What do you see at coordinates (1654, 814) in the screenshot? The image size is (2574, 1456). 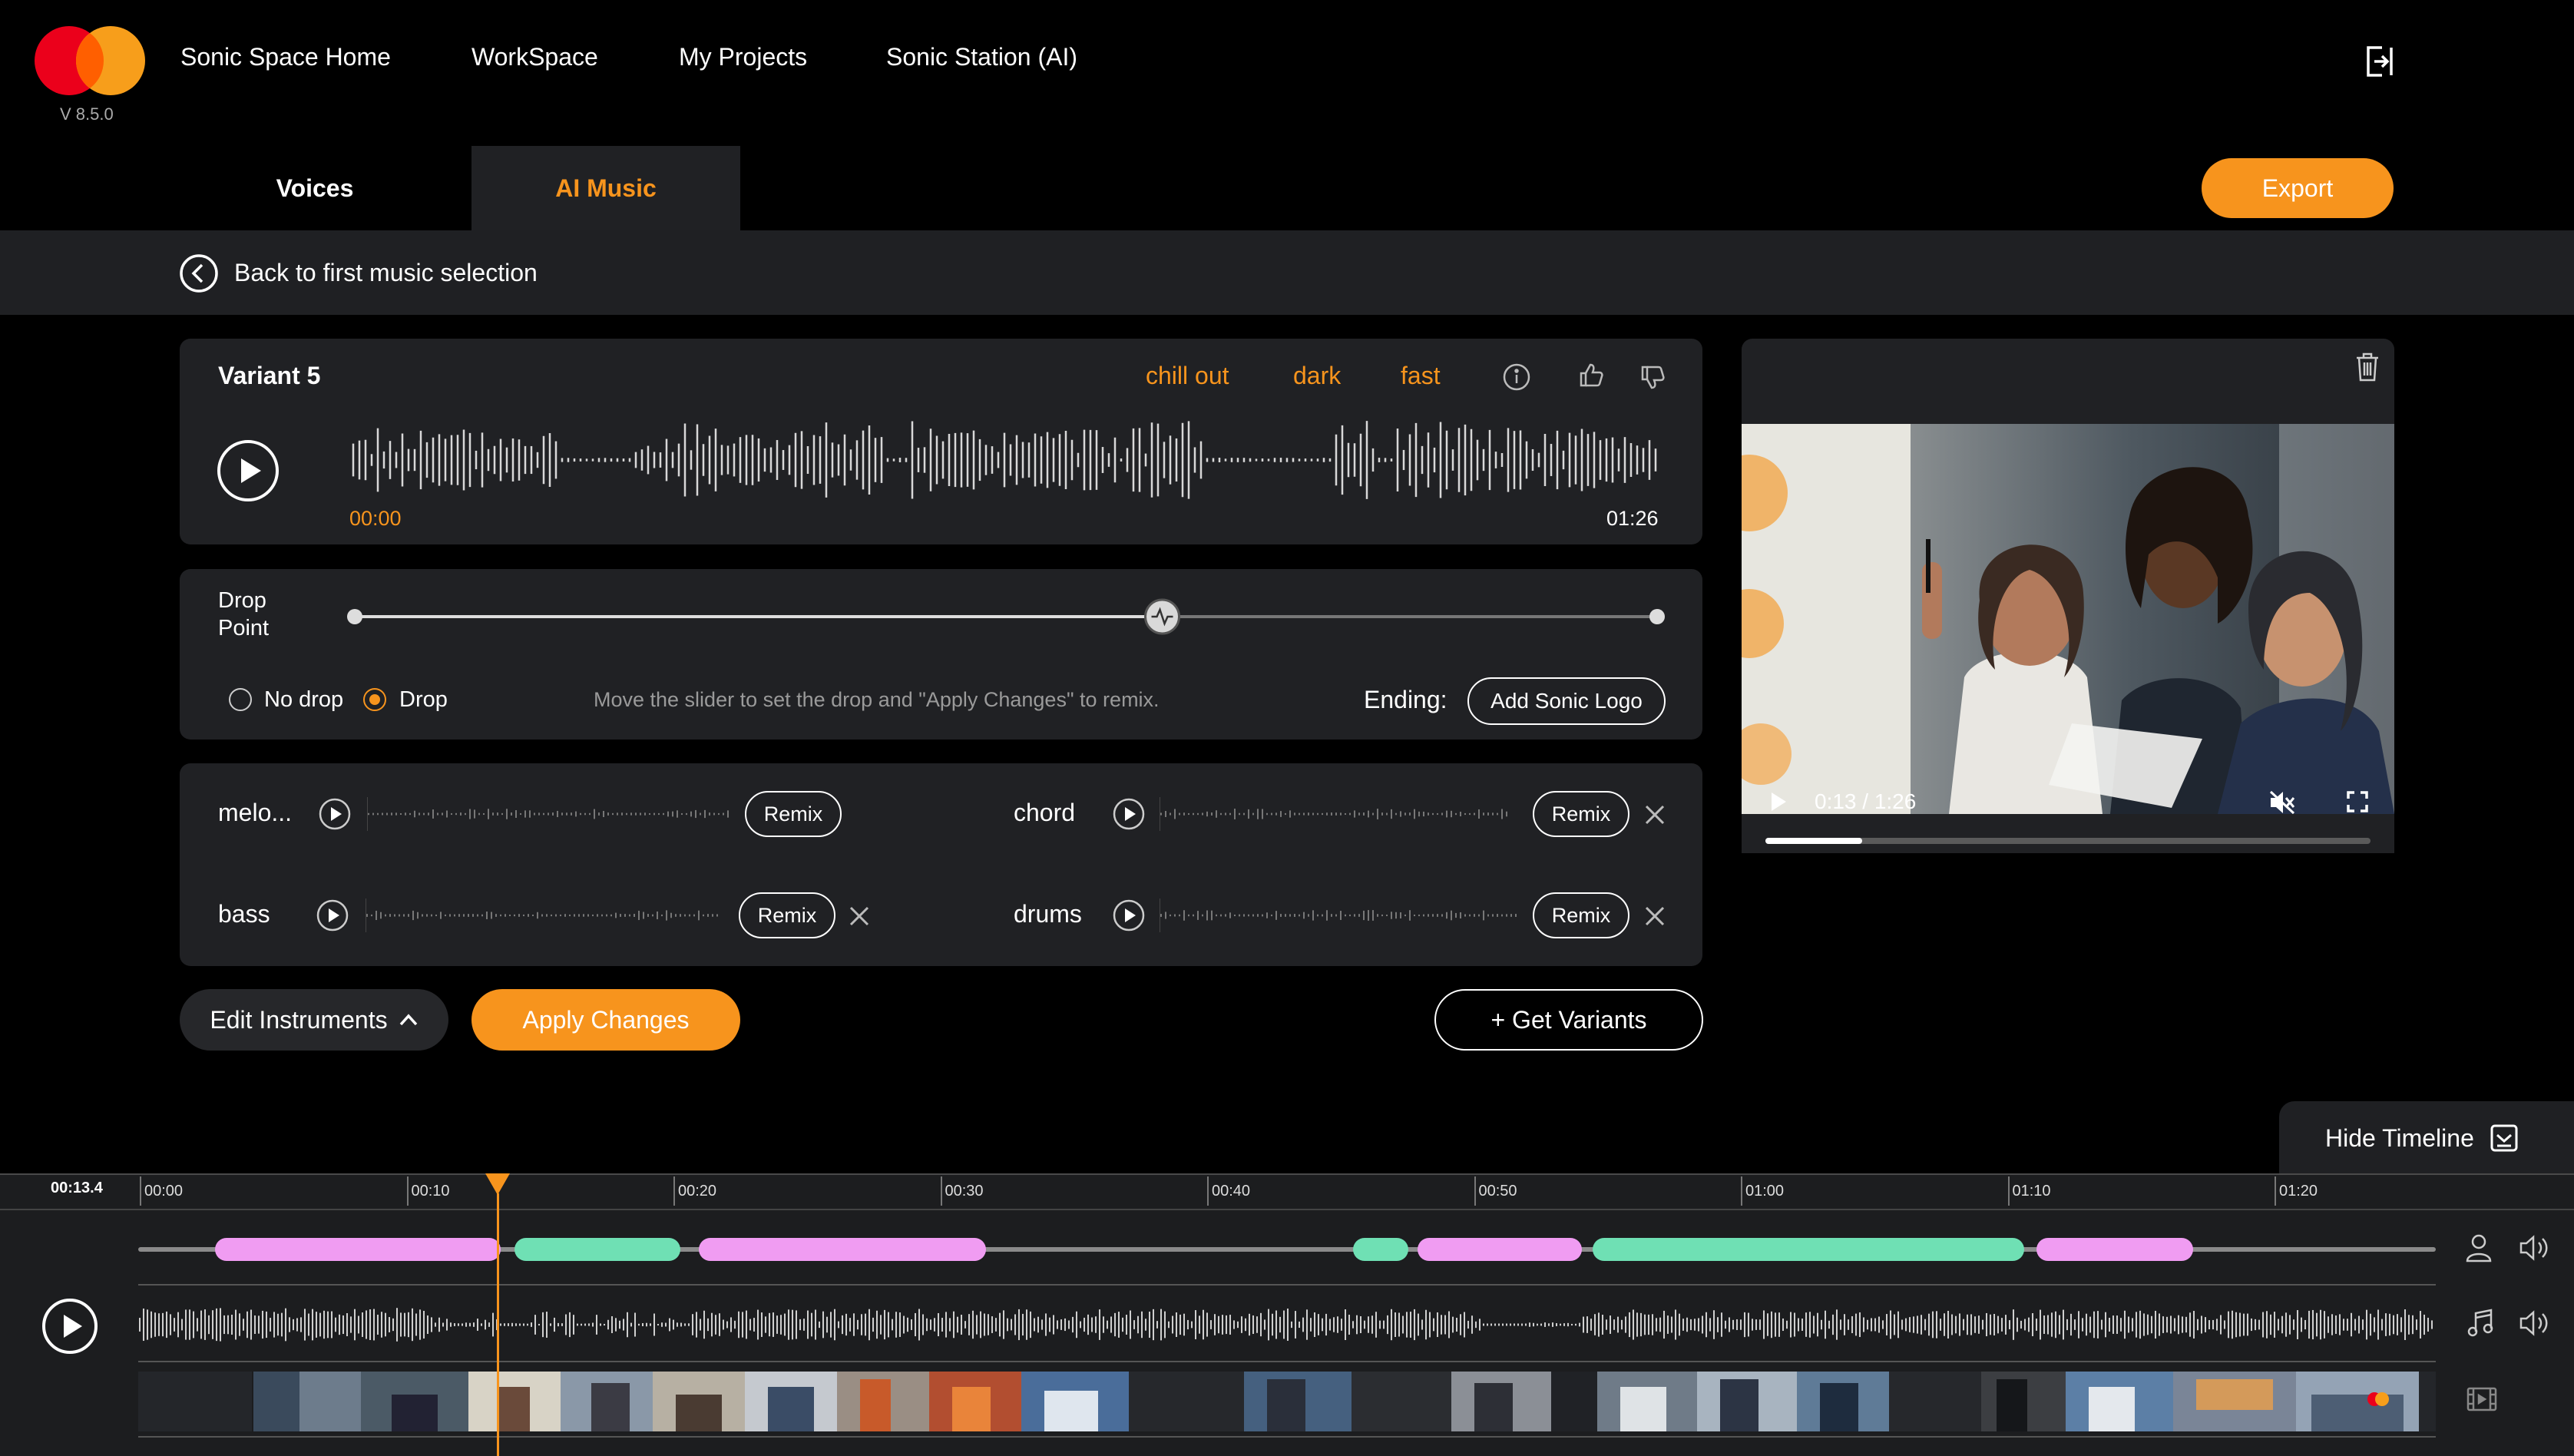 I see `remove-chord-icon` at bounding box center [1654, 814].